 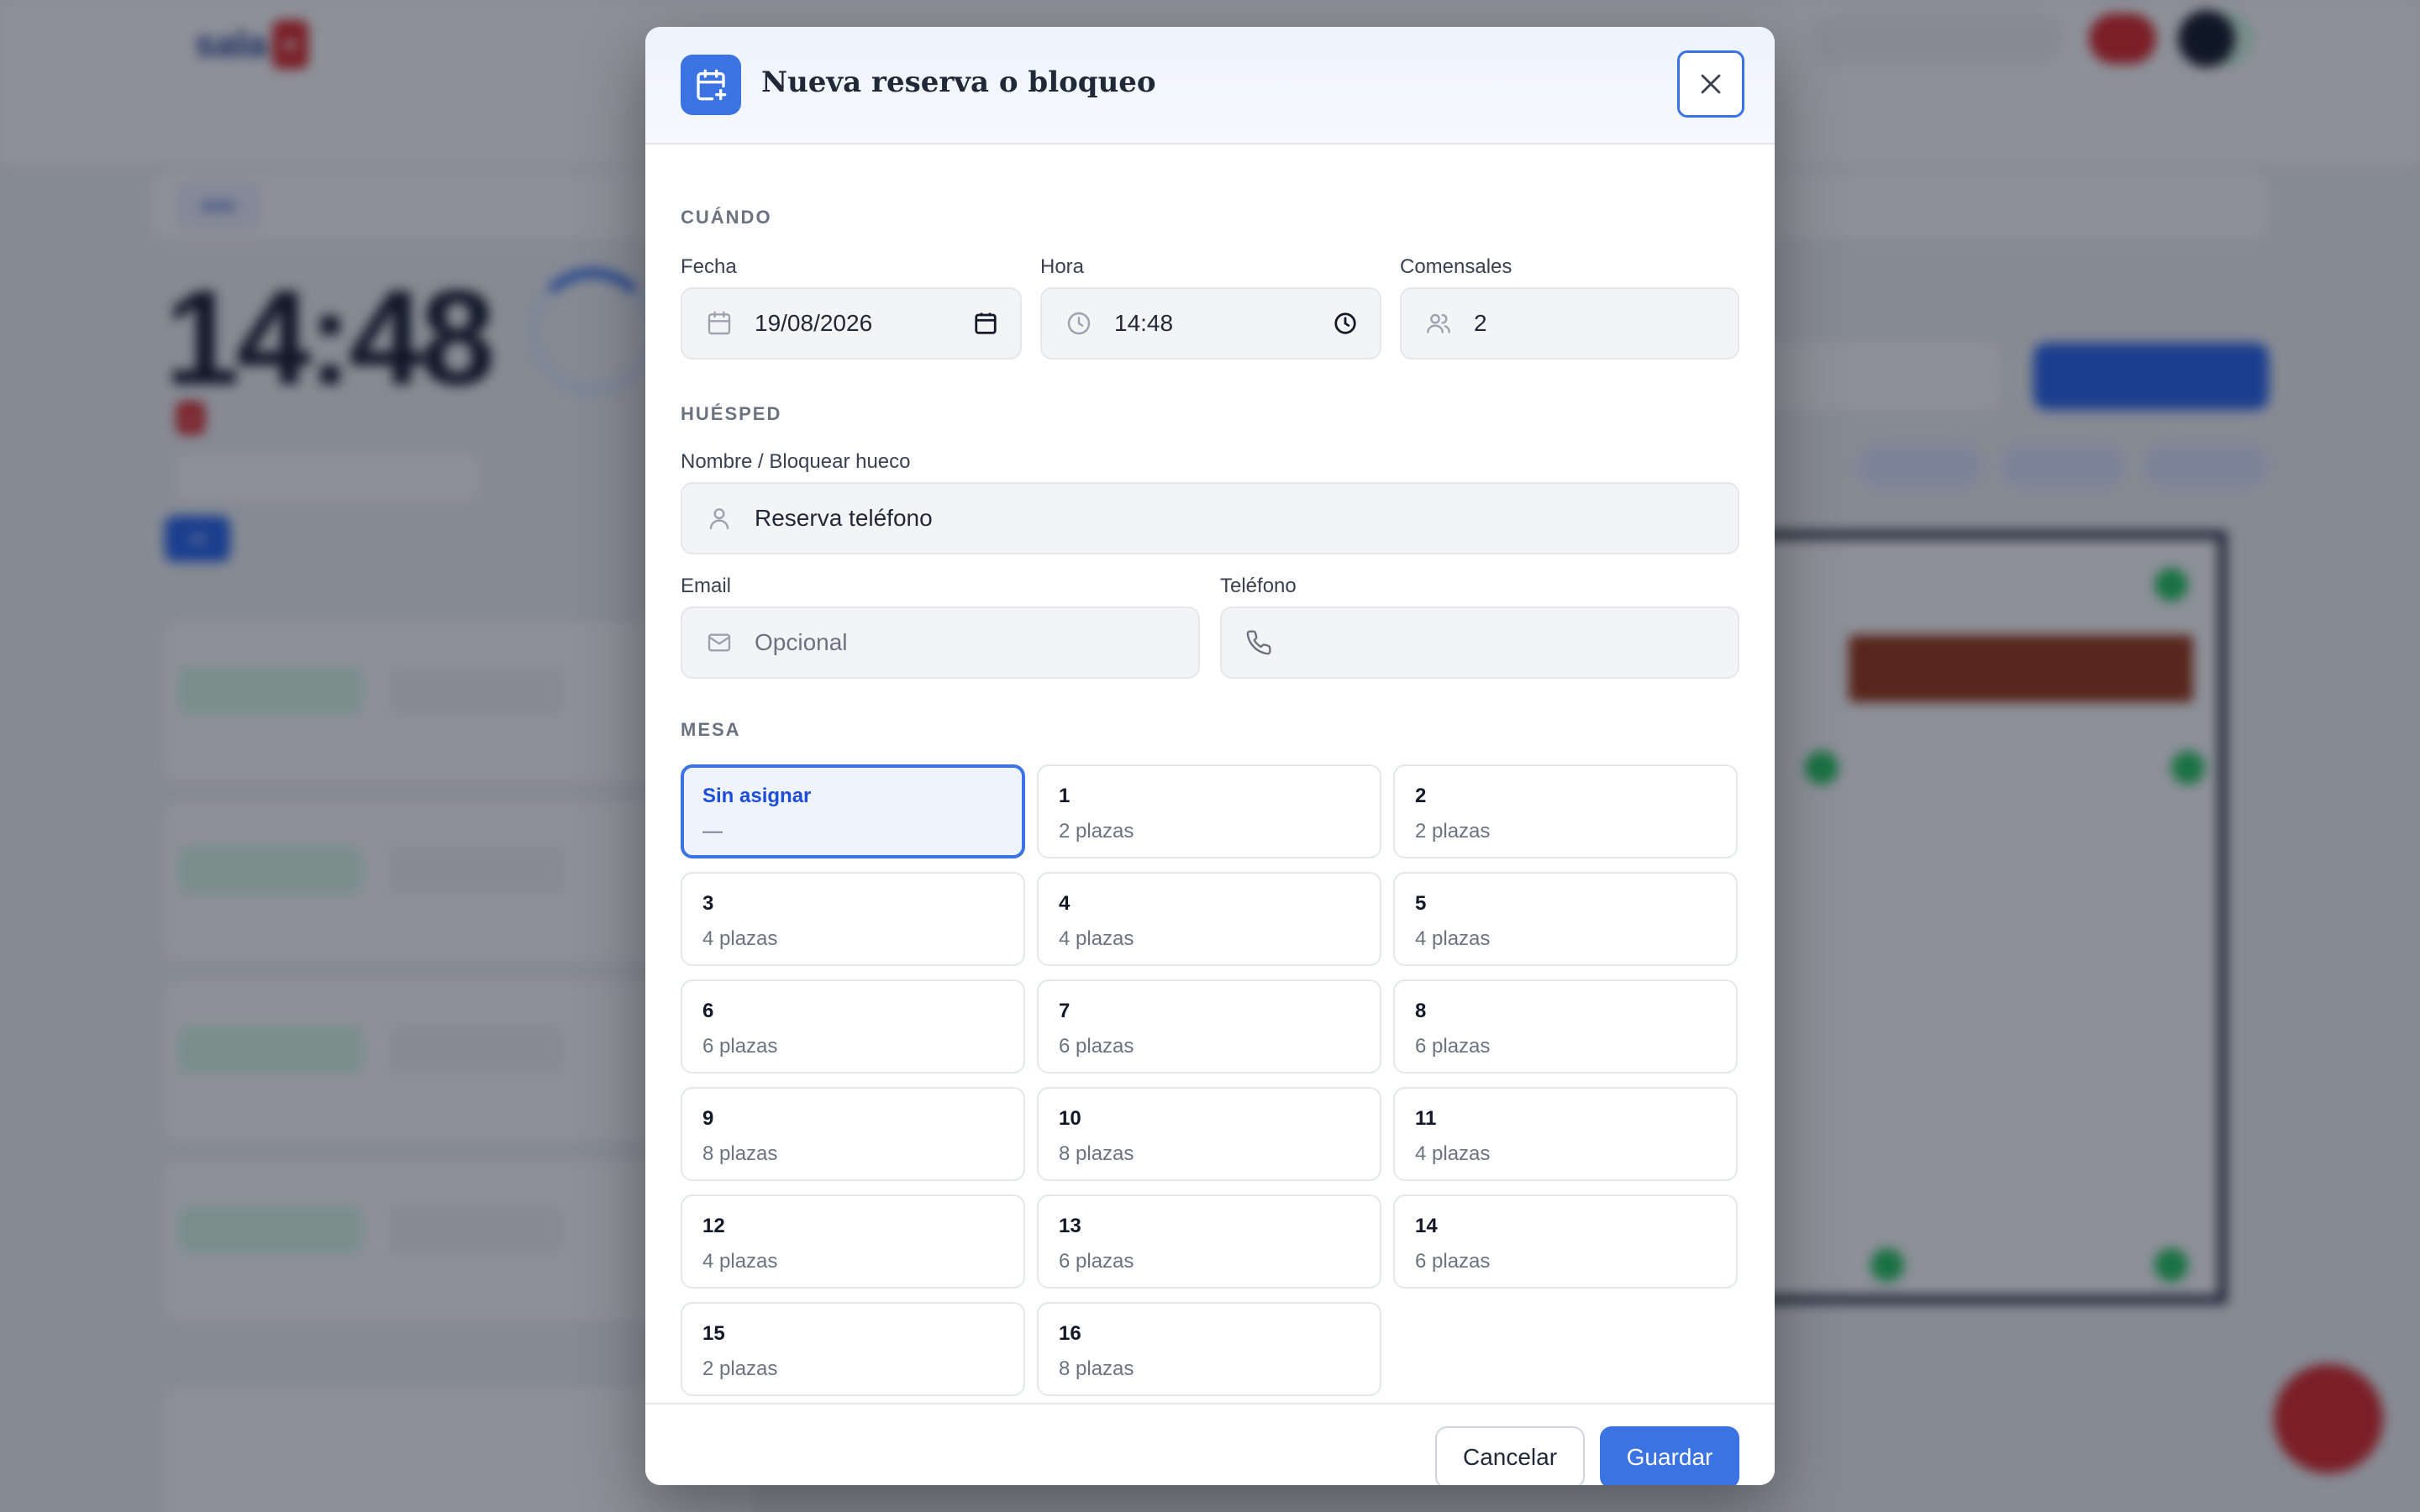 What do you see at coordinates (1259, 642) in the screenshot?
I see `phone-icon` at bounding box center [1259, 642].